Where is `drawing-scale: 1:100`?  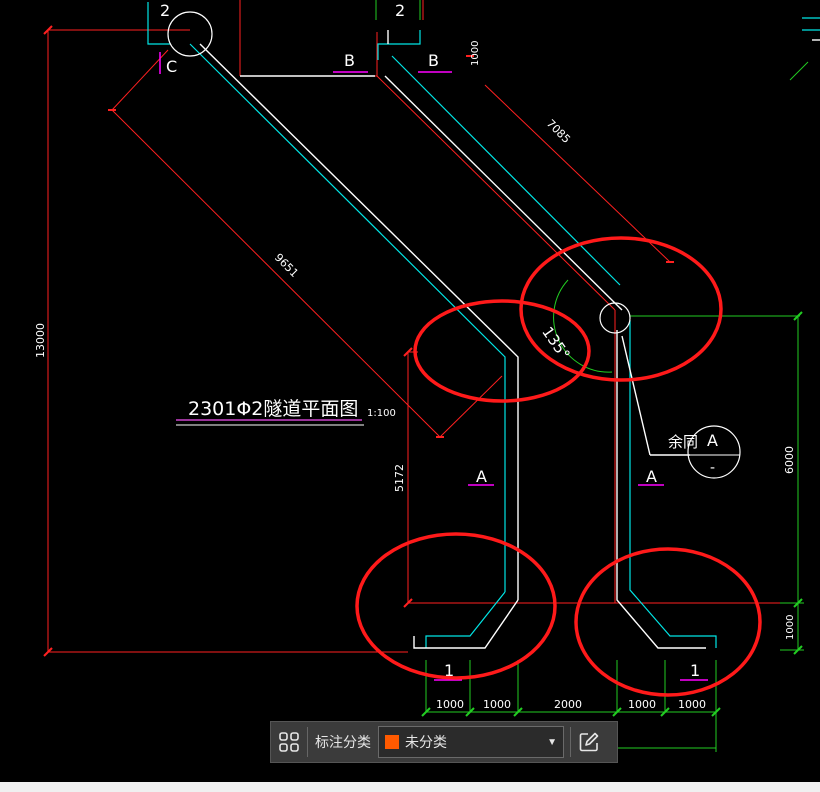
drawing-scale: 1:100 is located at coordinates (381, 413).